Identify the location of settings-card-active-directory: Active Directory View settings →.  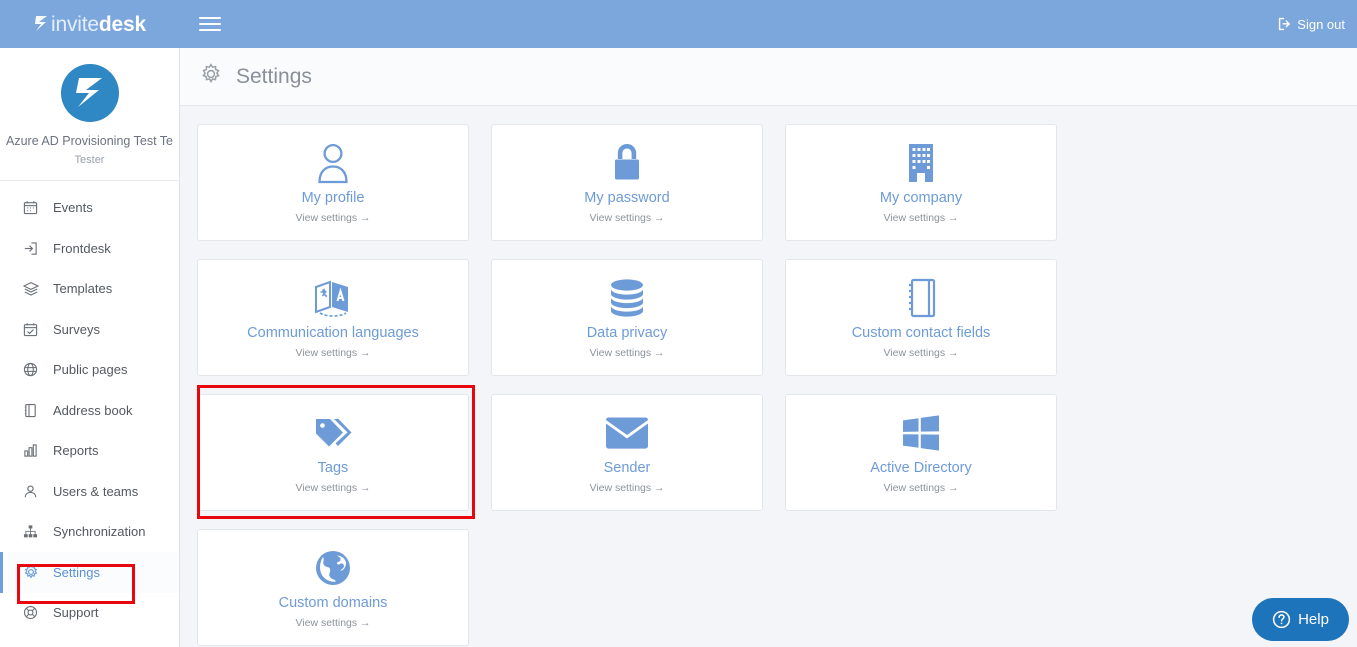
(921, 452).